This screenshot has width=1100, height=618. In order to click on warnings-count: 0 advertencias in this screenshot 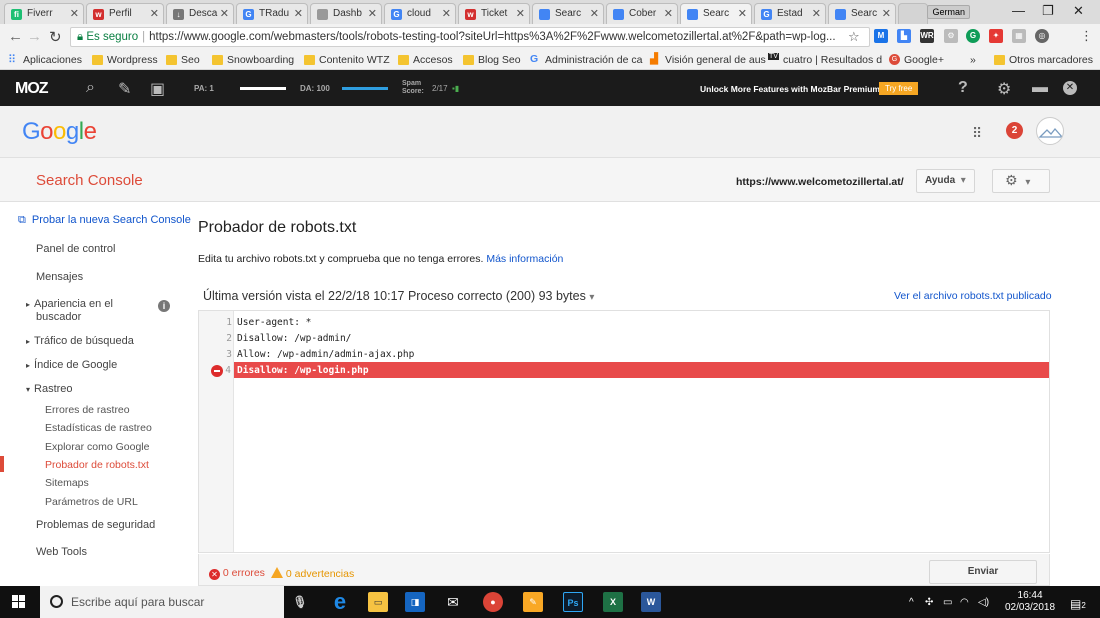, I will do `click(312, 573)`.